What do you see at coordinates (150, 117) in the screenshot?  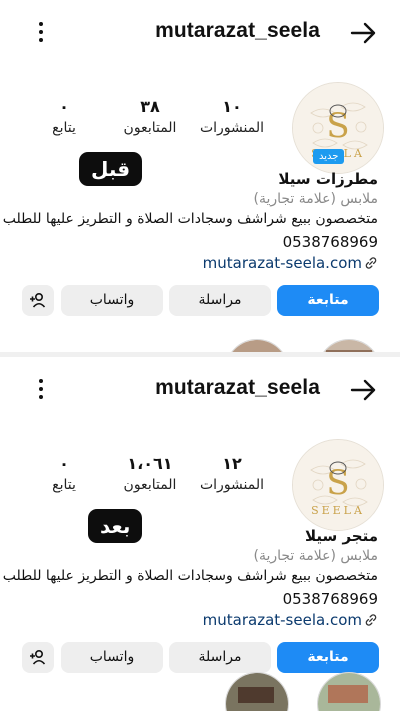 I see `stat-followers: ٣٨ المتابعون` at bounding box center [150, 117].